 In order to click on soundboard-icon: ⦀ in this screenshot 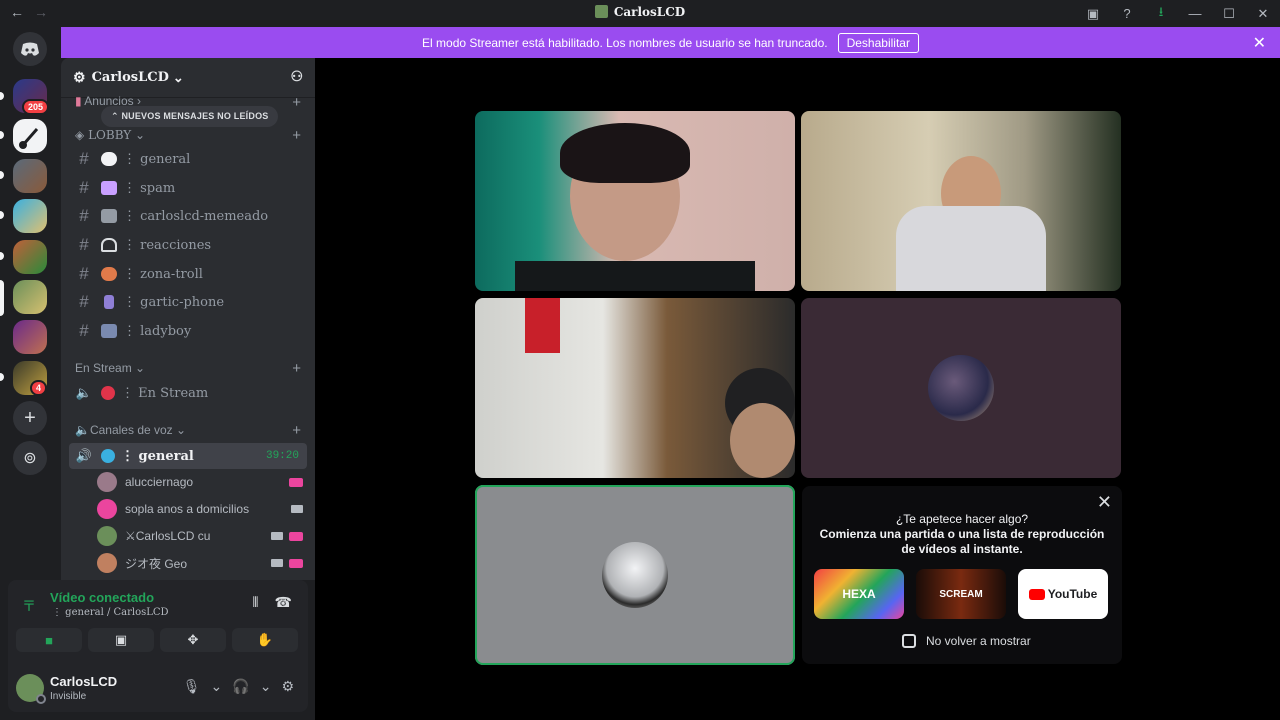, I will do `click(255, 602)`.